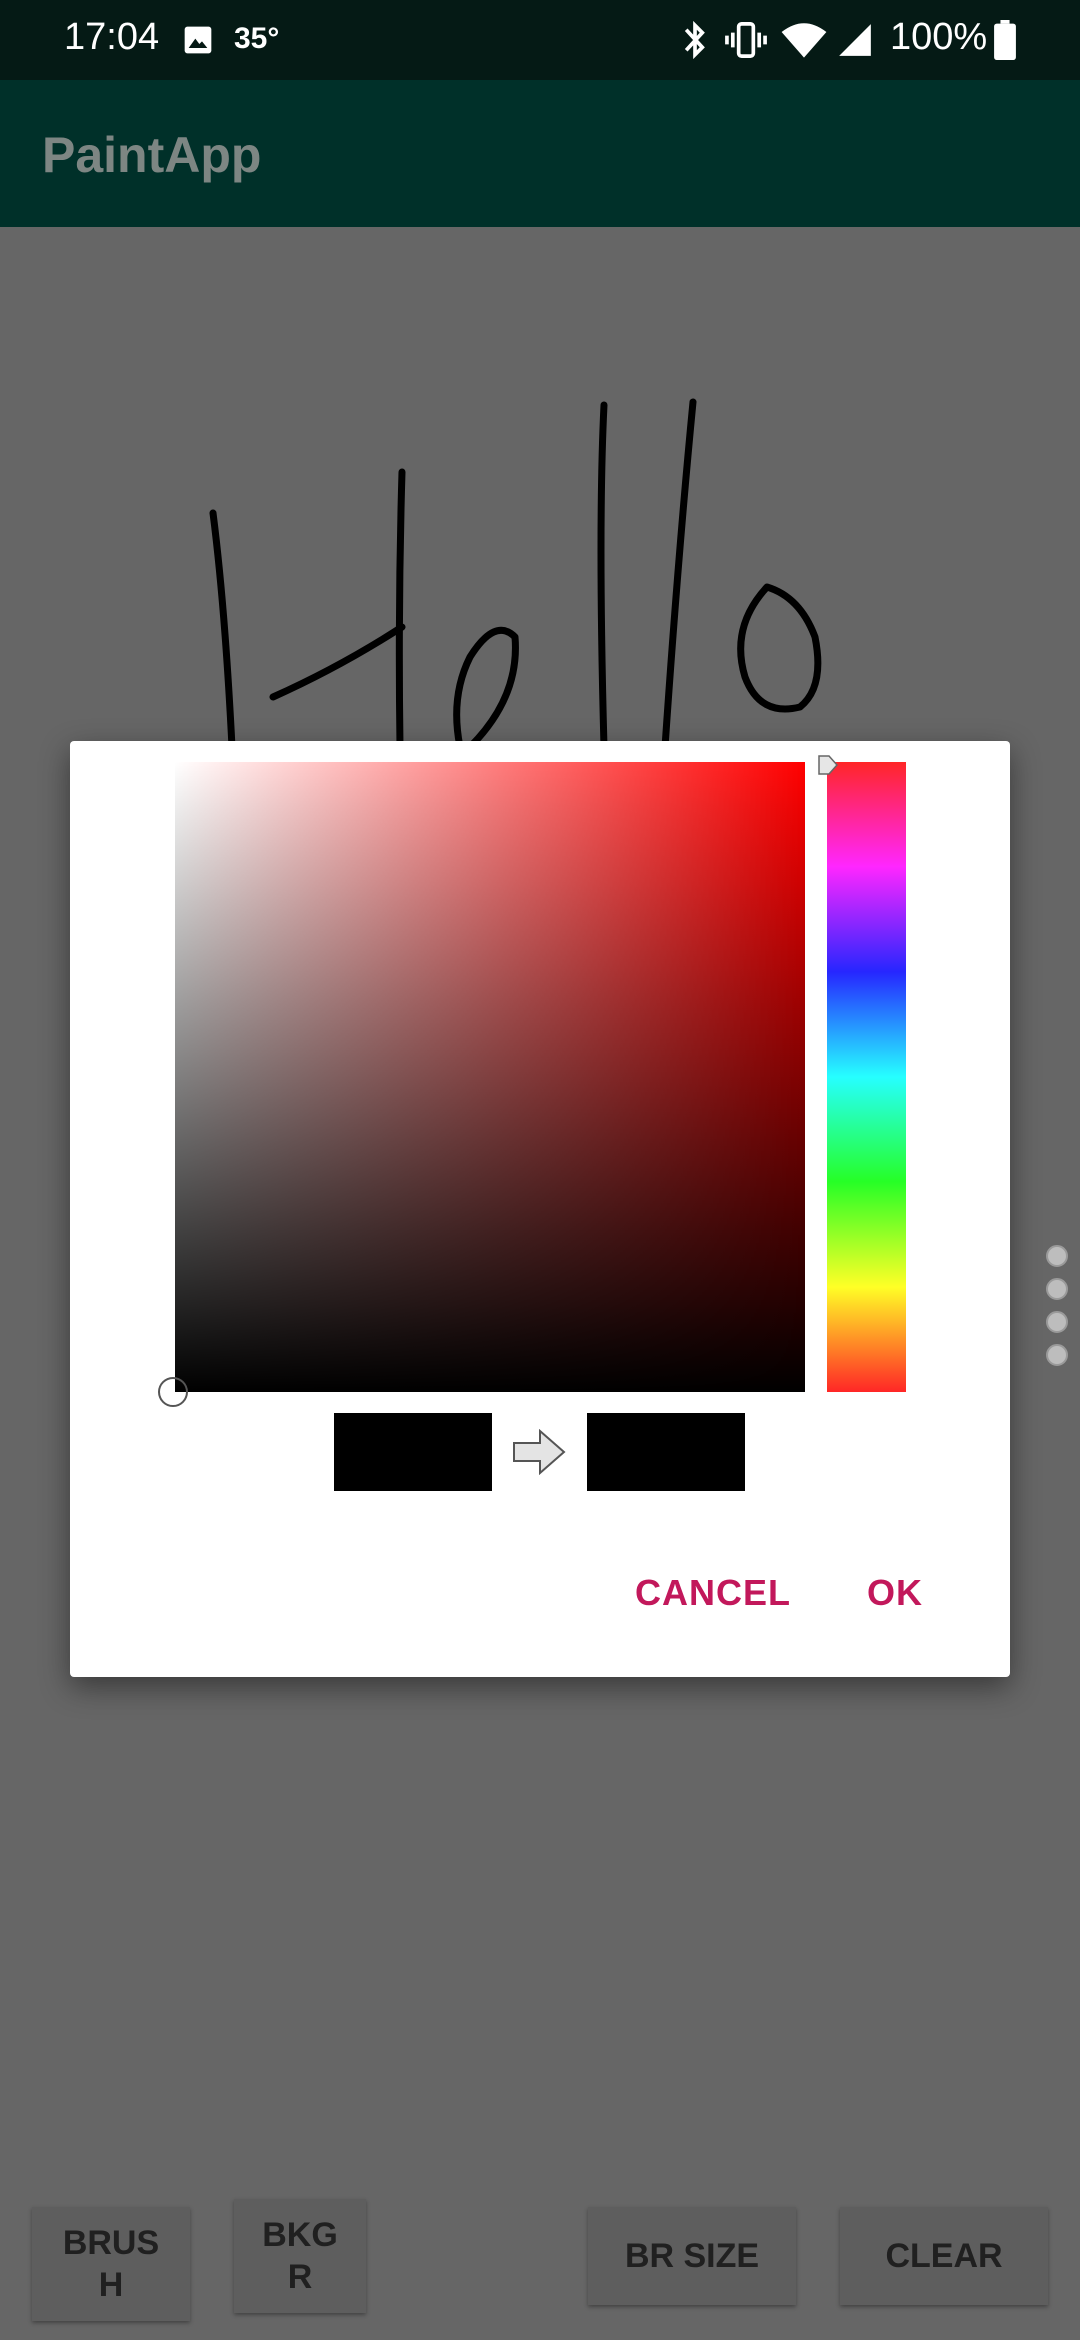  I want to click on new-color-swatch, so click(666, 1452).